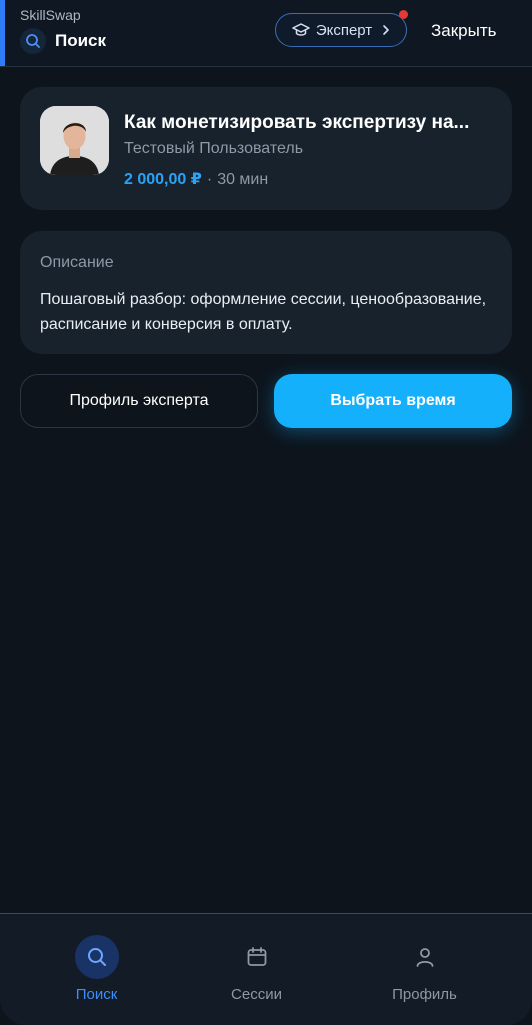 The height and width of the screenshot is (1025, 532). What do you see at coordinates (256, 994) in the screenshot?
I see `tab-sessions-label: Сессии` at bounding box center [256, 994].